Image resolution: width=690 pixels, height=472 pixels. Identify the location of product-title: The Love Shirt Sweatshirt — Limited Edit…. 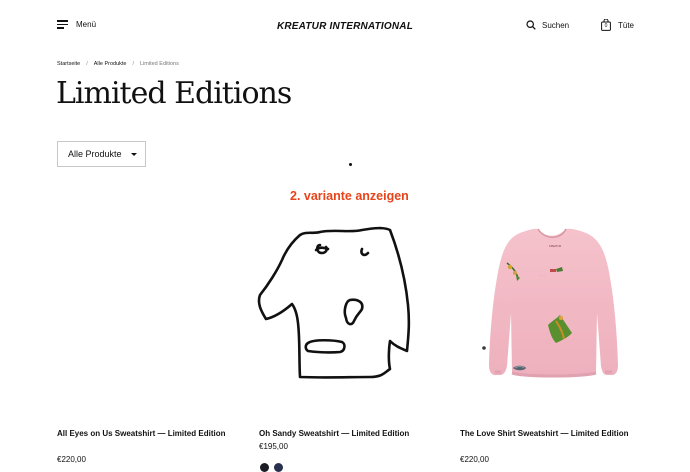
(550, 433).